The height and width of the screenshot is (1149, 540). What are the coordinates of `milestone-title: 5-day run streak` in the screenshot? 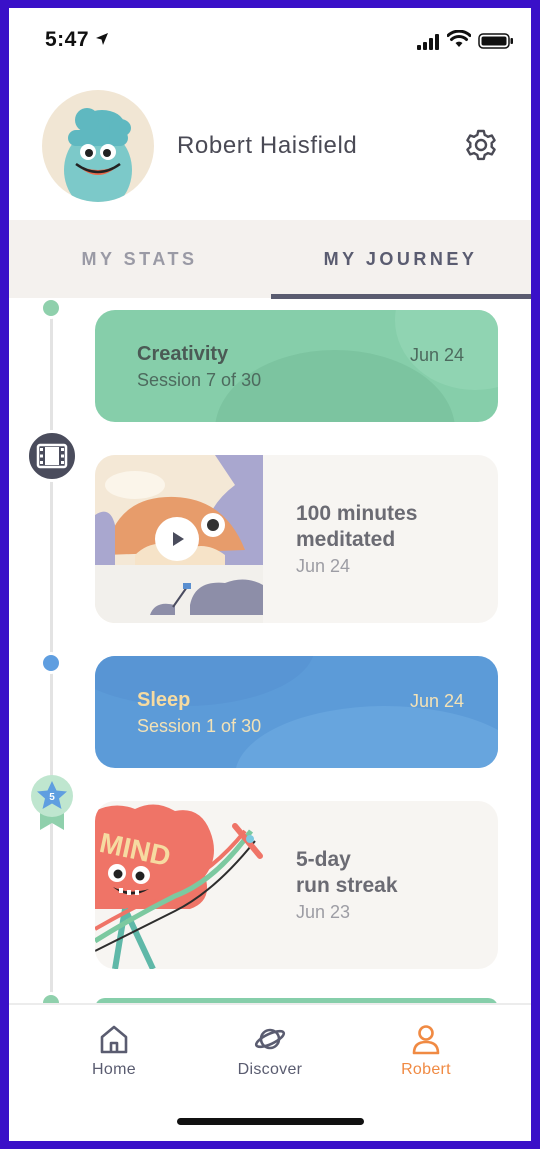 It's located at (347, 873).